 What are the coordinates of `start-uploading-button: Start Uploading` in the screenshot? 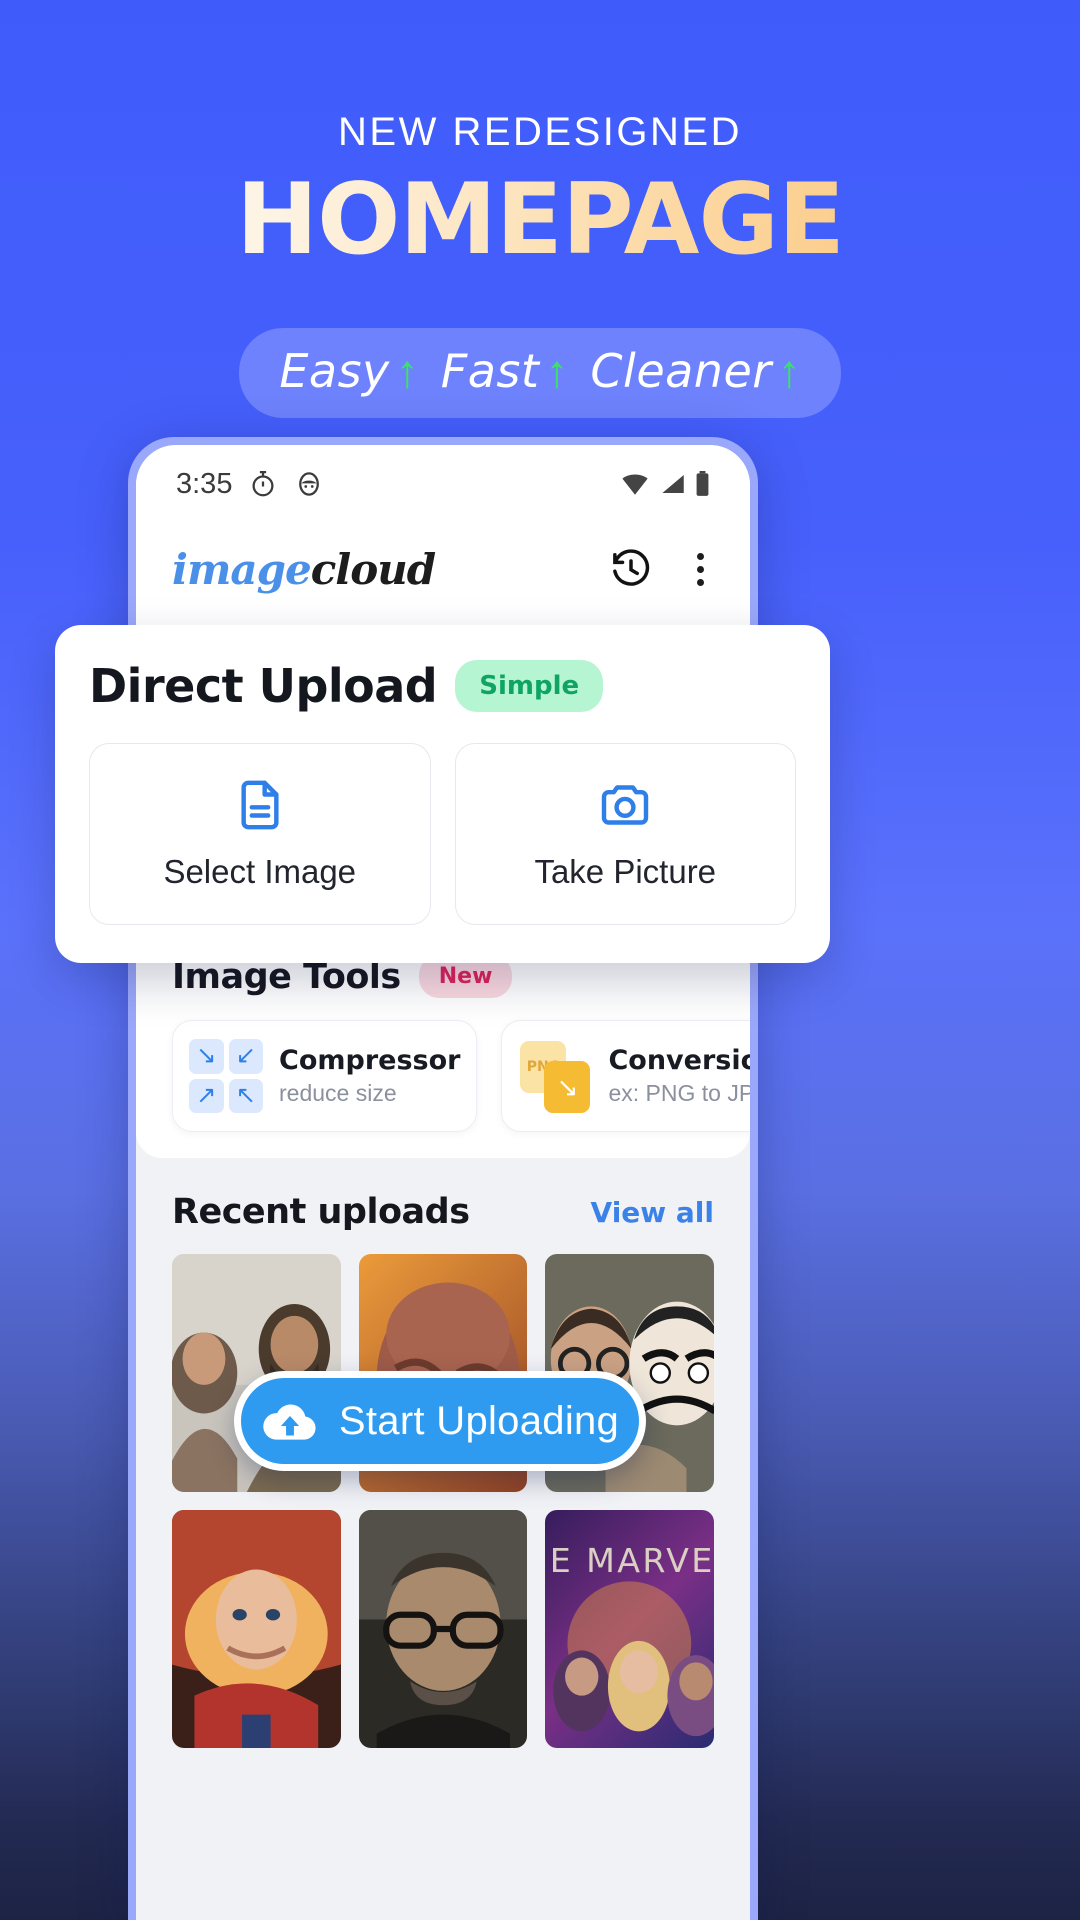 It's located at (440, 1421).